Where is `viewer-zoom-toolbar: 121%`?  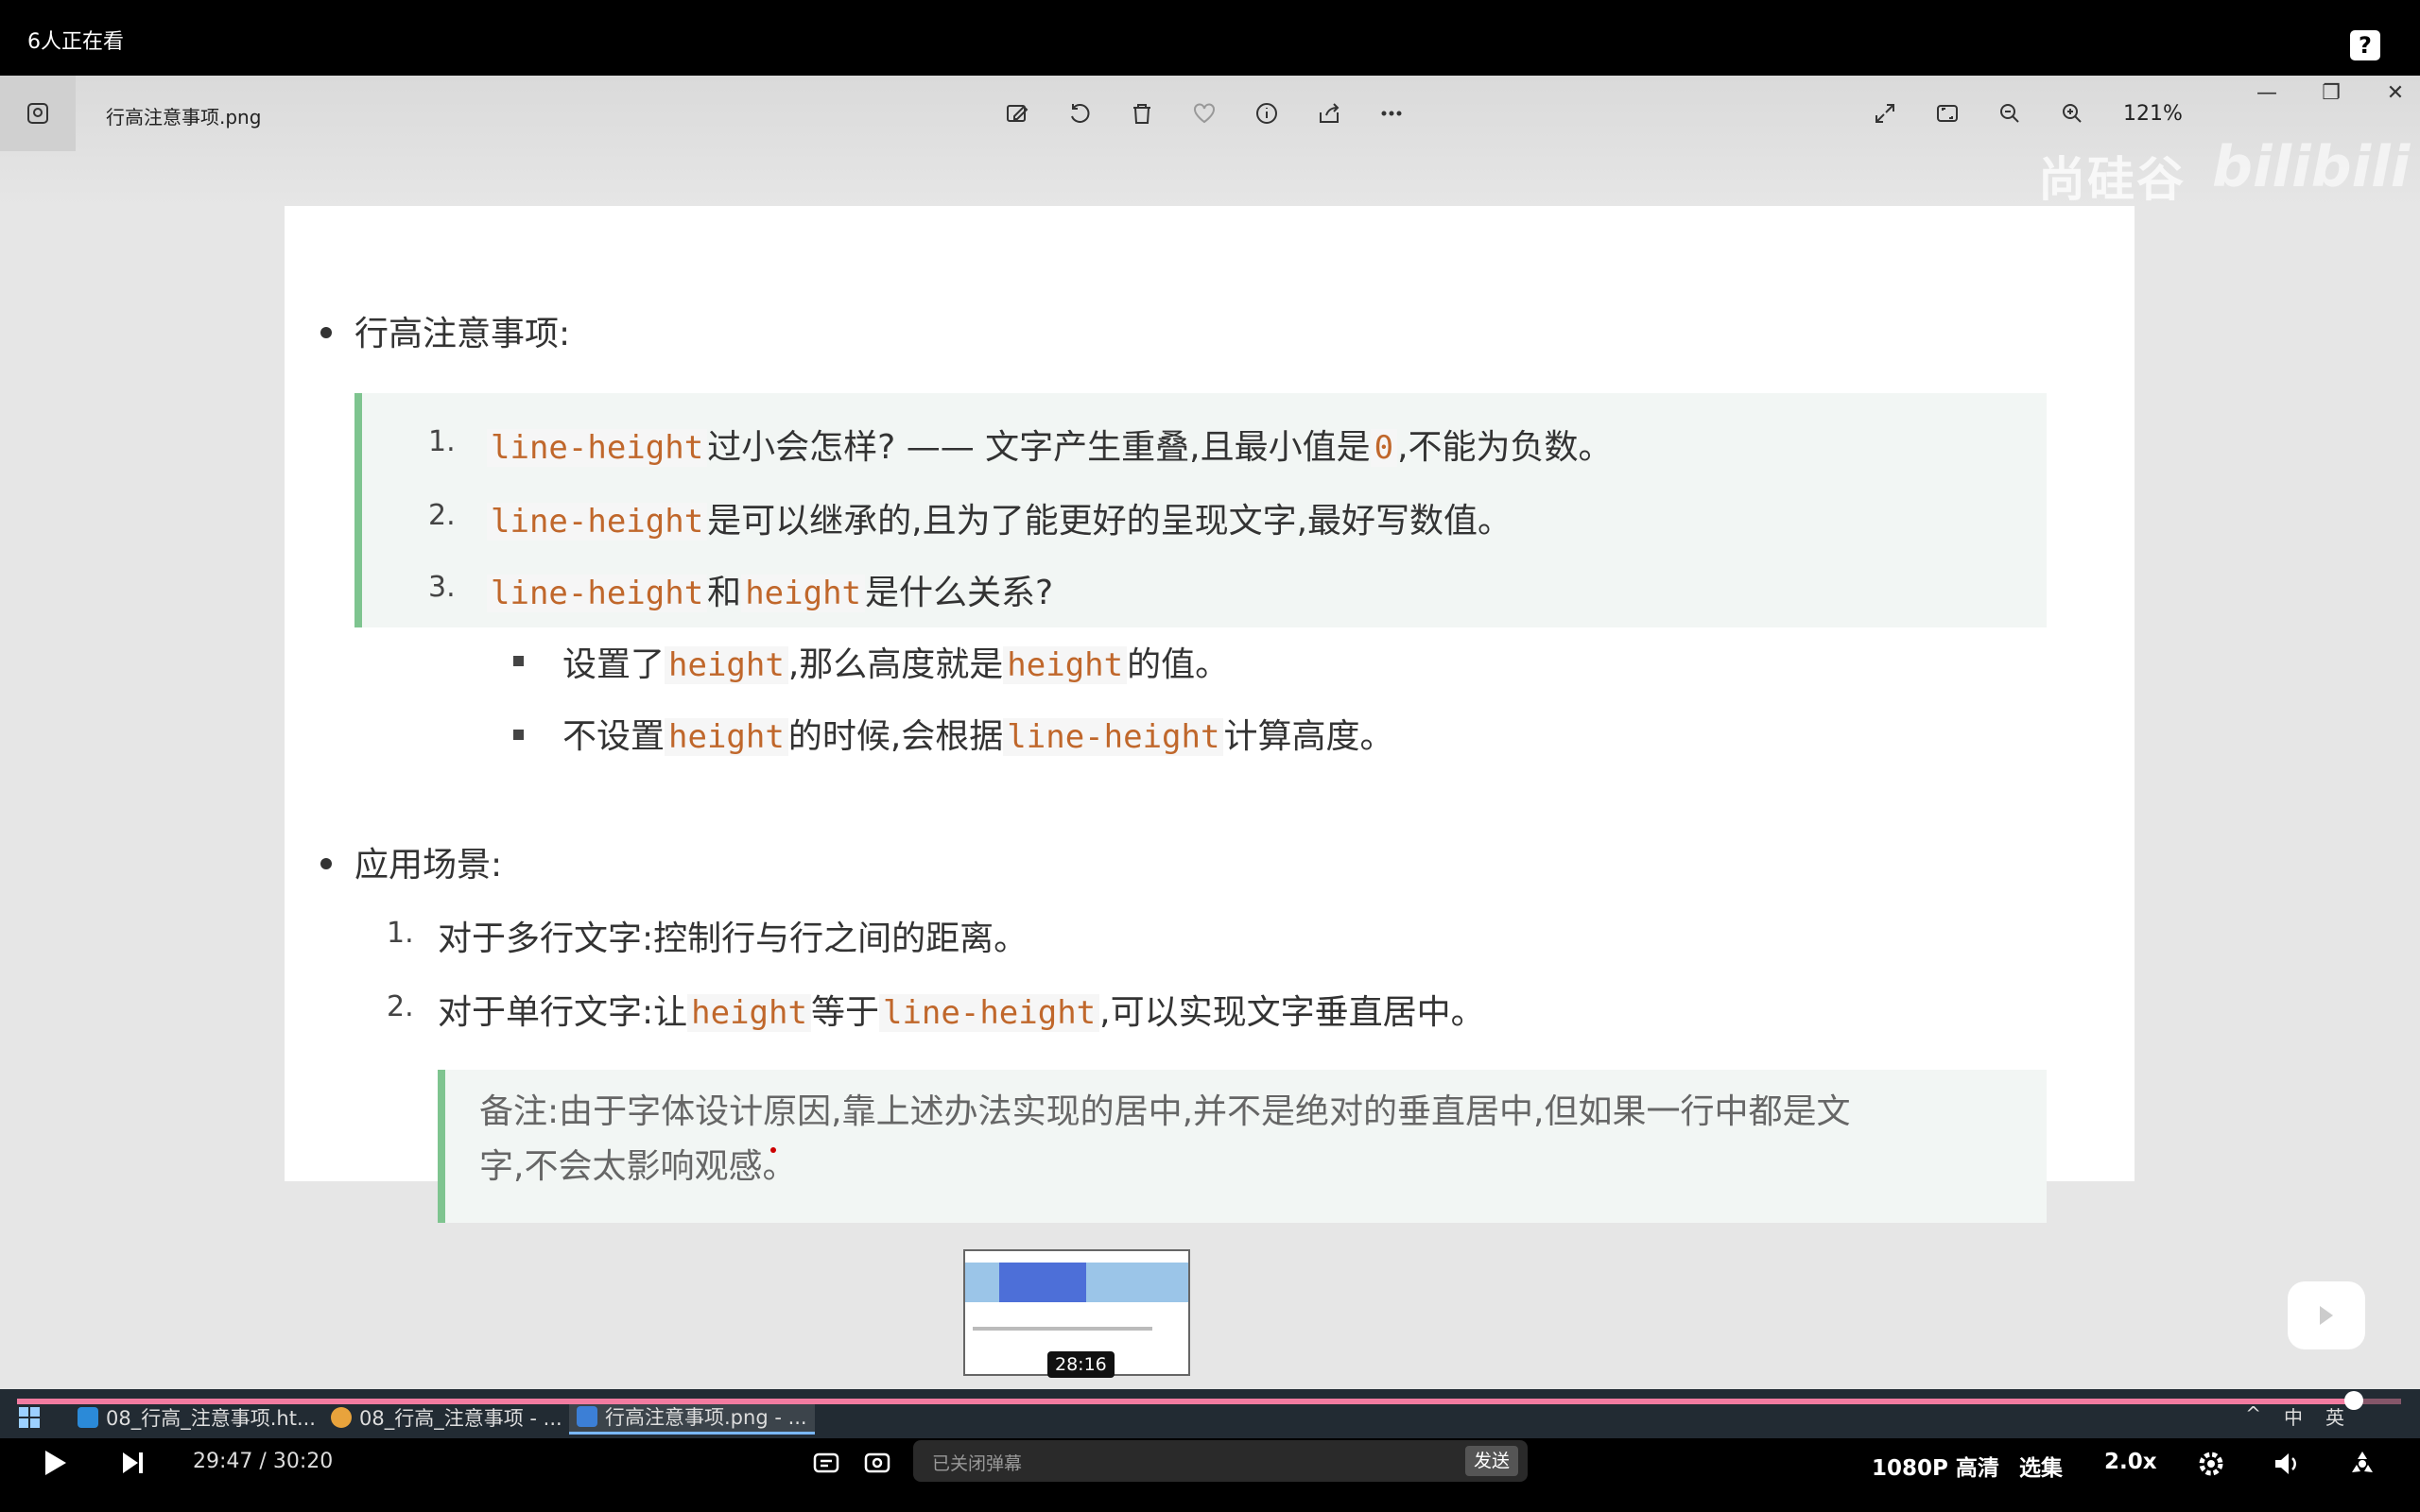 viewer-zoom-toolbar: 121% is located at coordinates (2026, 113).